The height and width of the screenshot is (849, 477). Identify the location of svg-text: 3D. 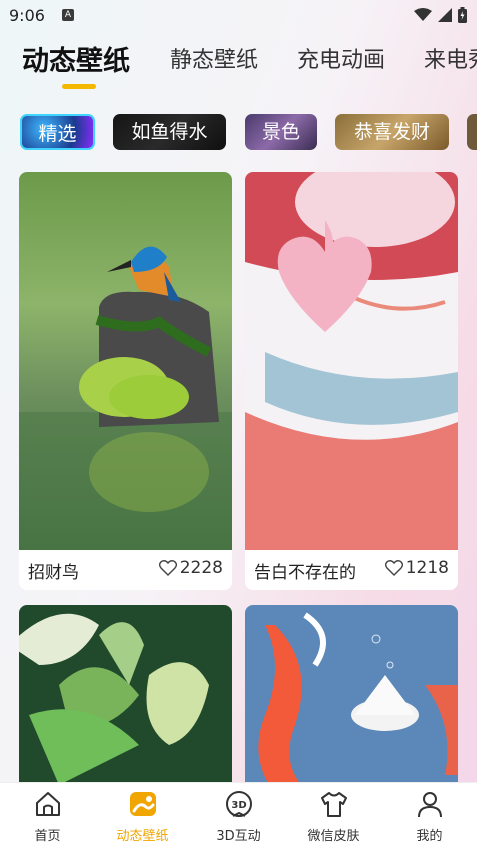
(238, 805).